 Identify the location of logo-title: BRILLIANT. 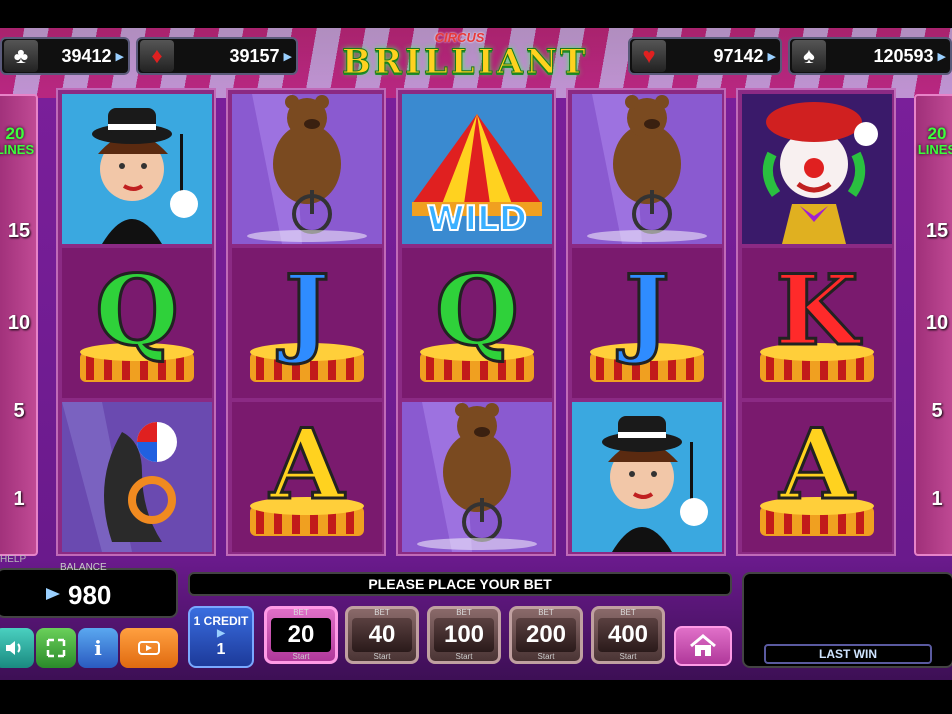
(465, 62).